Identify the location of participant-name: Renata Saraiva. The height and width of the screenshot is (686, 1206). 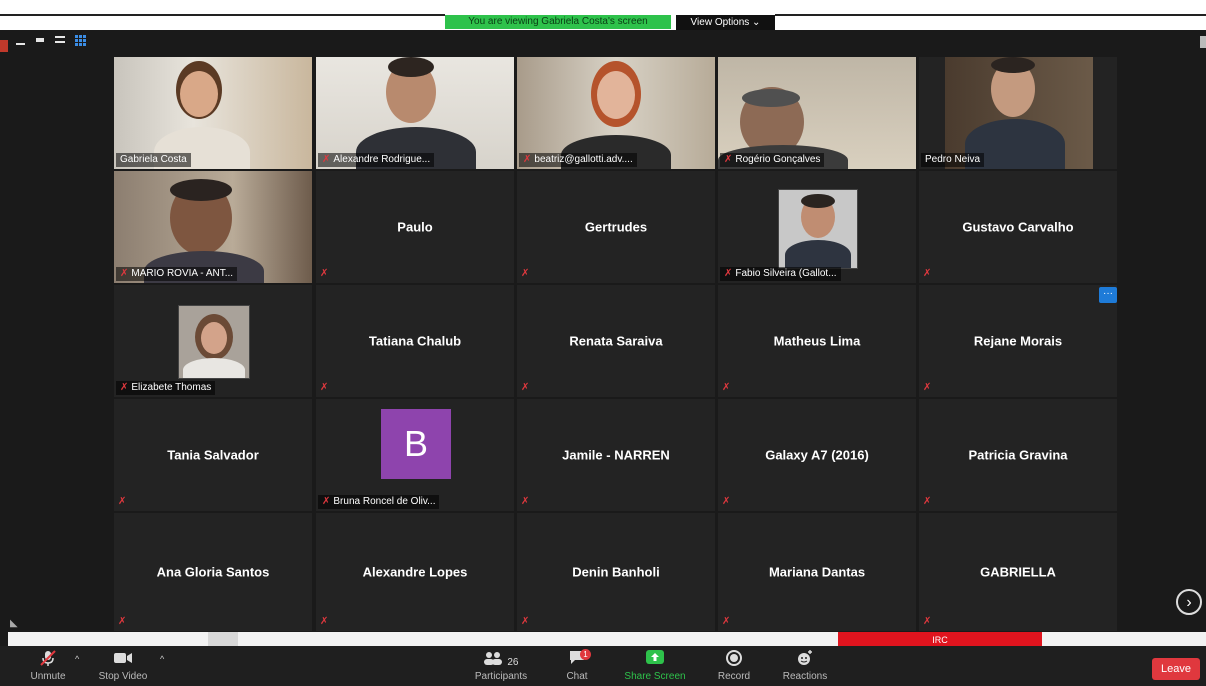
(616, 341).